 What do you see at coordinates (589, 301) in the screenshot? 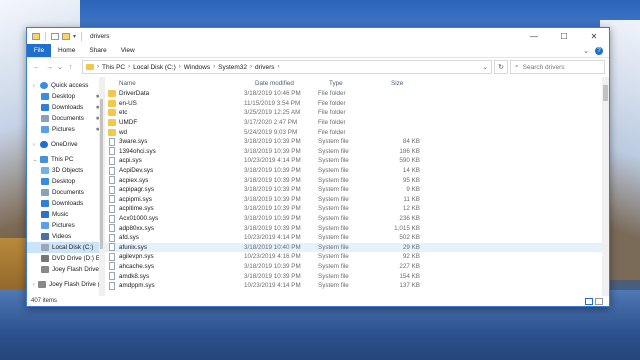
I see `details-view-icon` at bounding box center [589, 301].